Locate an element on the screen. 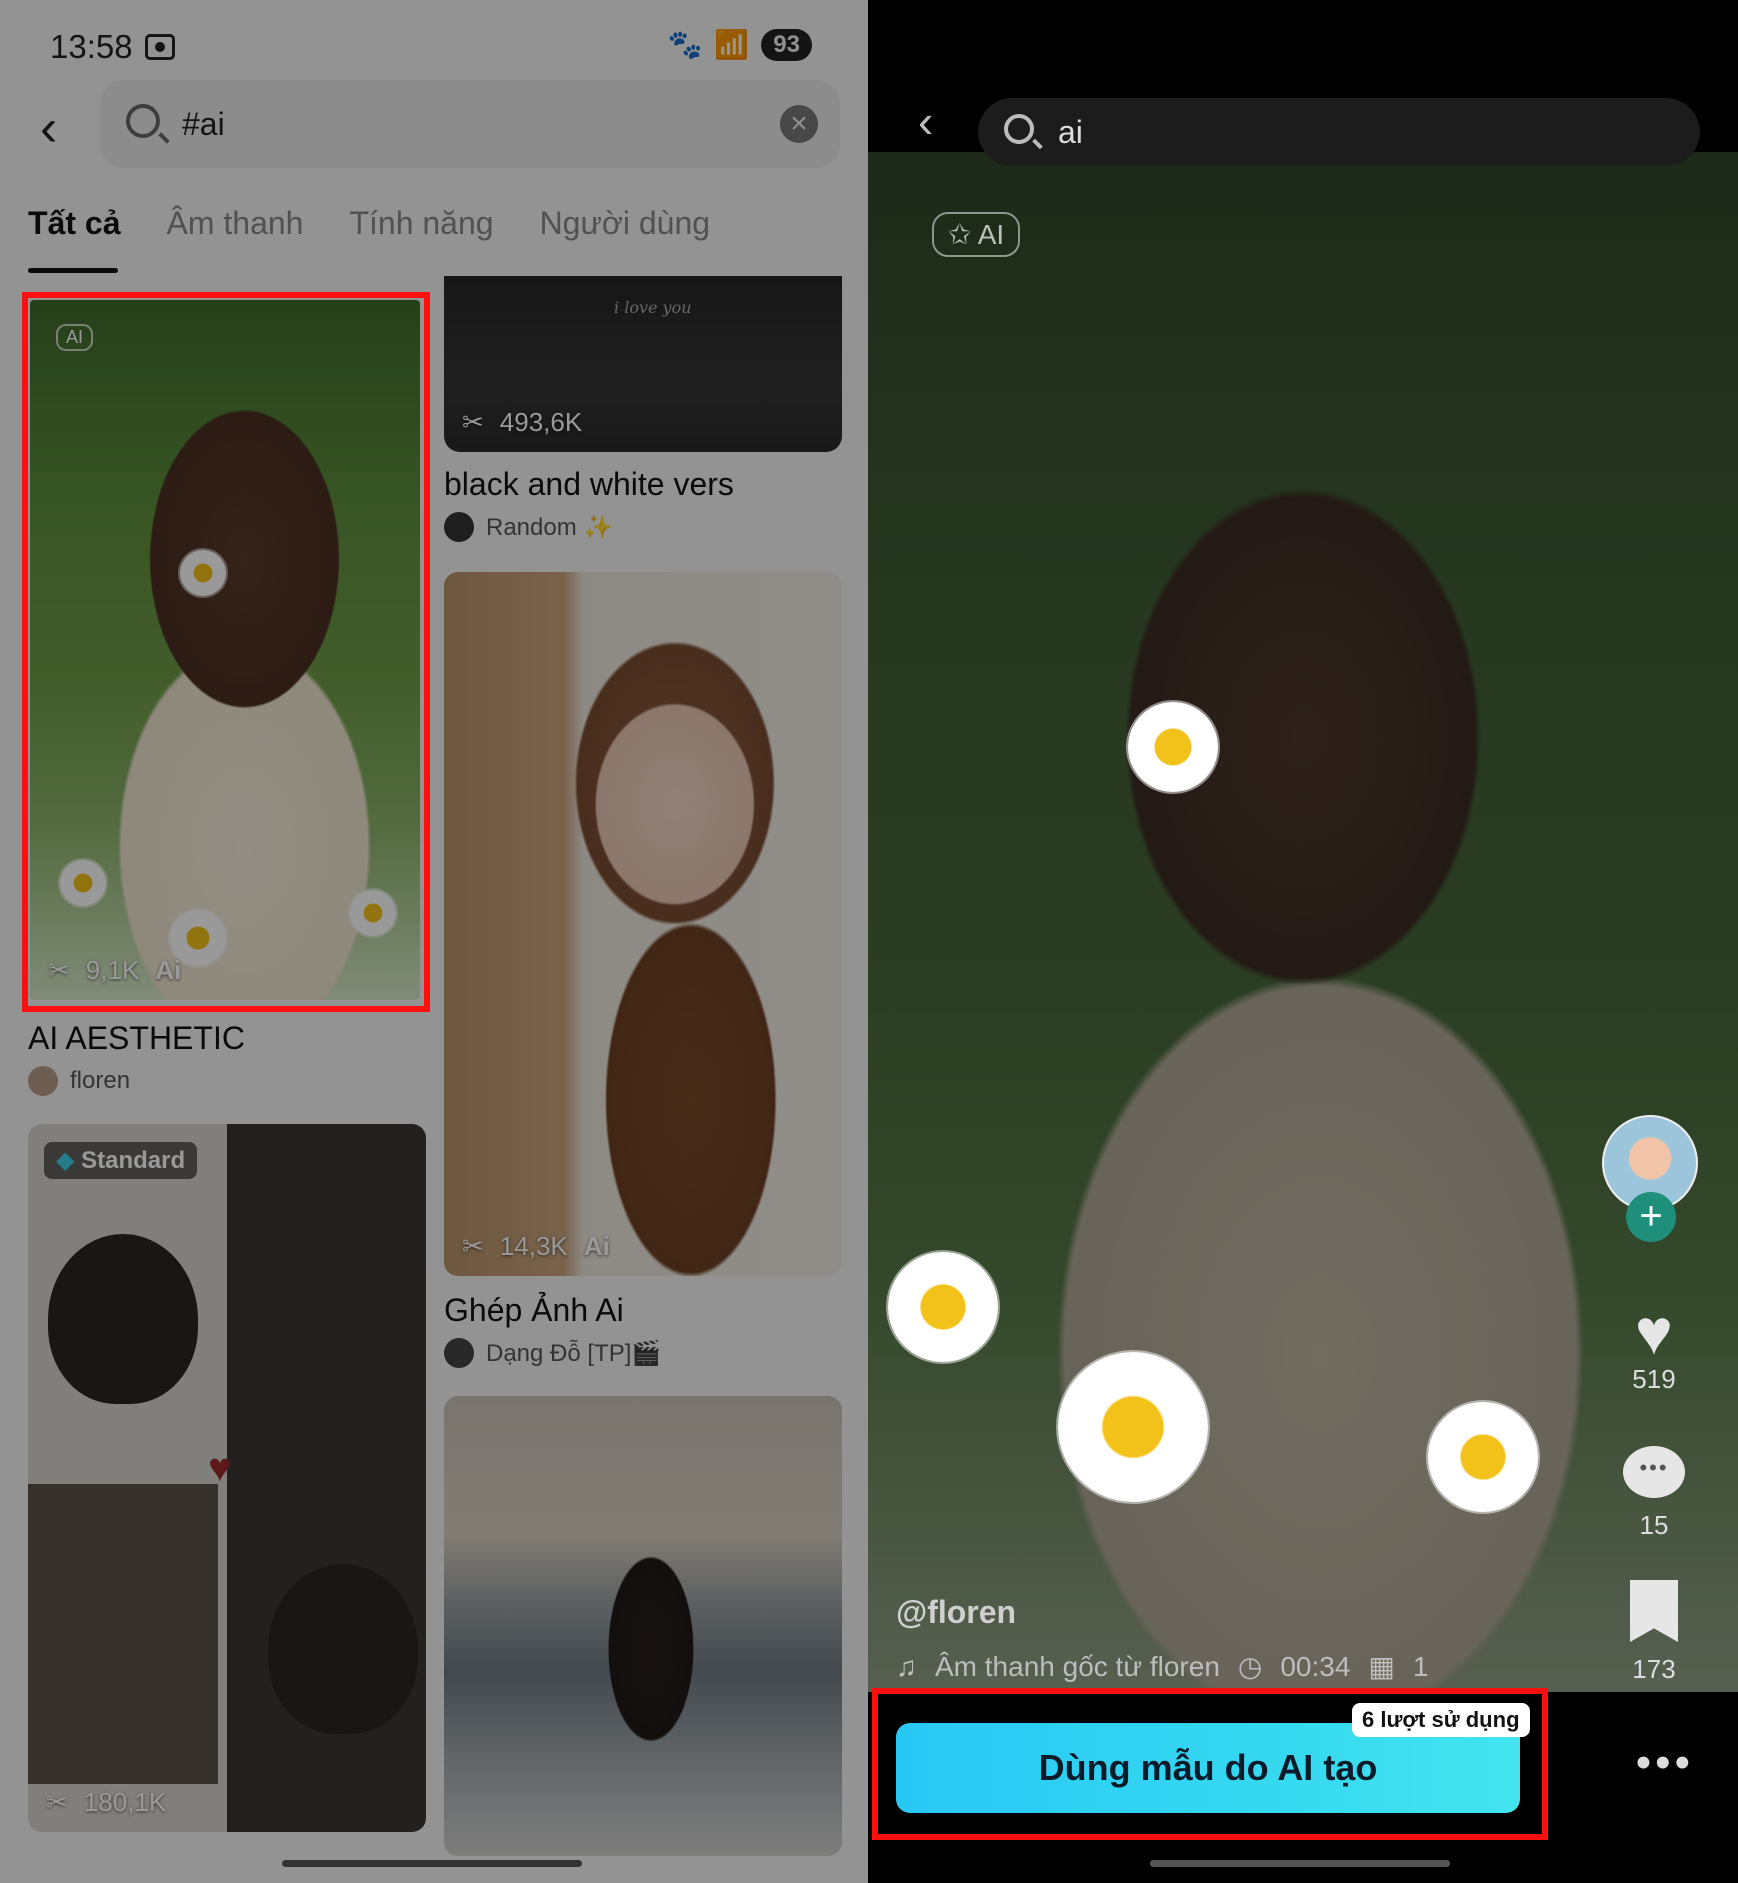 The height and width of the screenshot is (1883, 1738). usage-stat: ✂ 493,6K is located at coordinates (522, 422).